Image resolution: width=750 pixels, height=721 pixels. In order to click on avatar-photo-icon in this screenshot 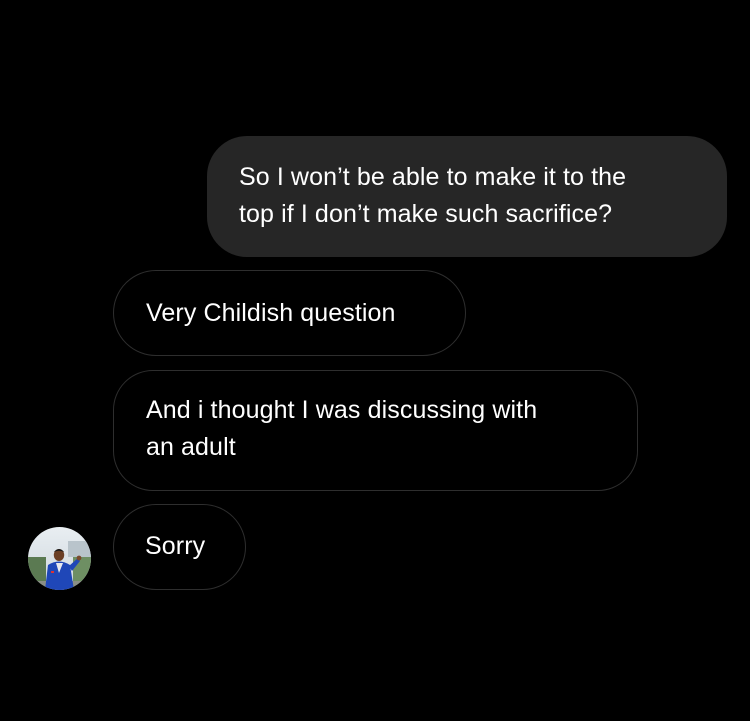, I will do `click(59, 558)`.